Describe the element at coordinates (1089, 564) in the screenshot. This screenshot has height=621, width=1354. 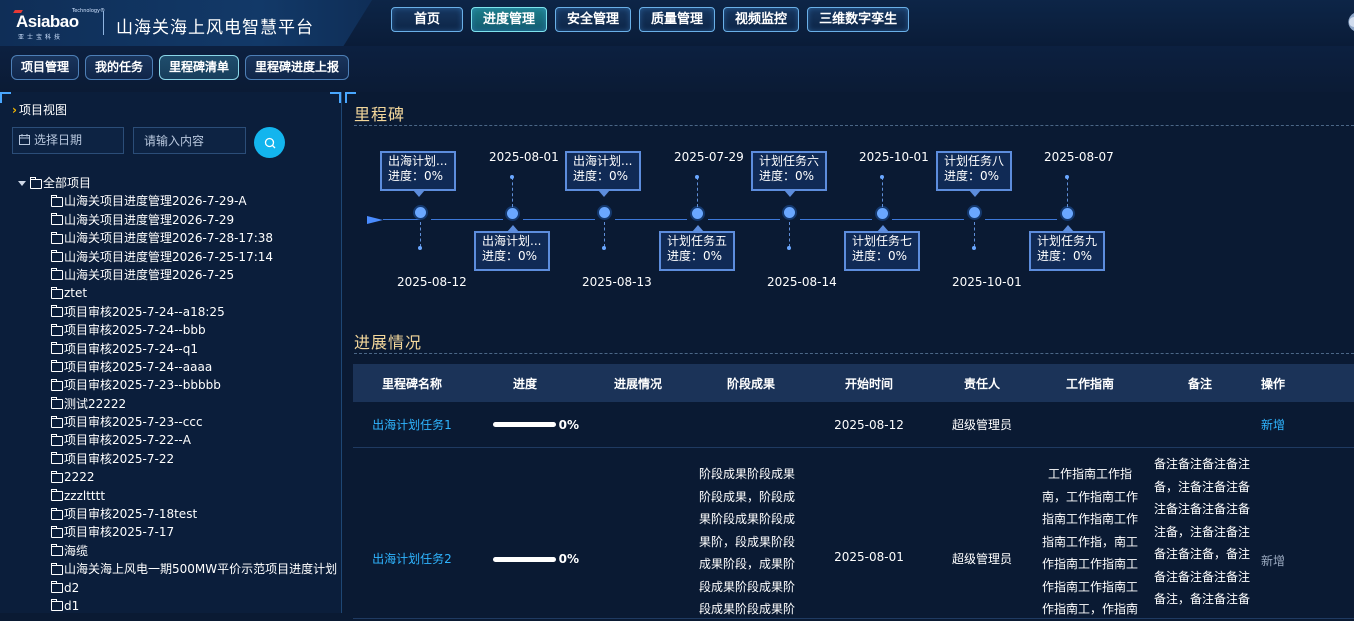
I see `cell-text-line: 作指南工作指南工` at that location.